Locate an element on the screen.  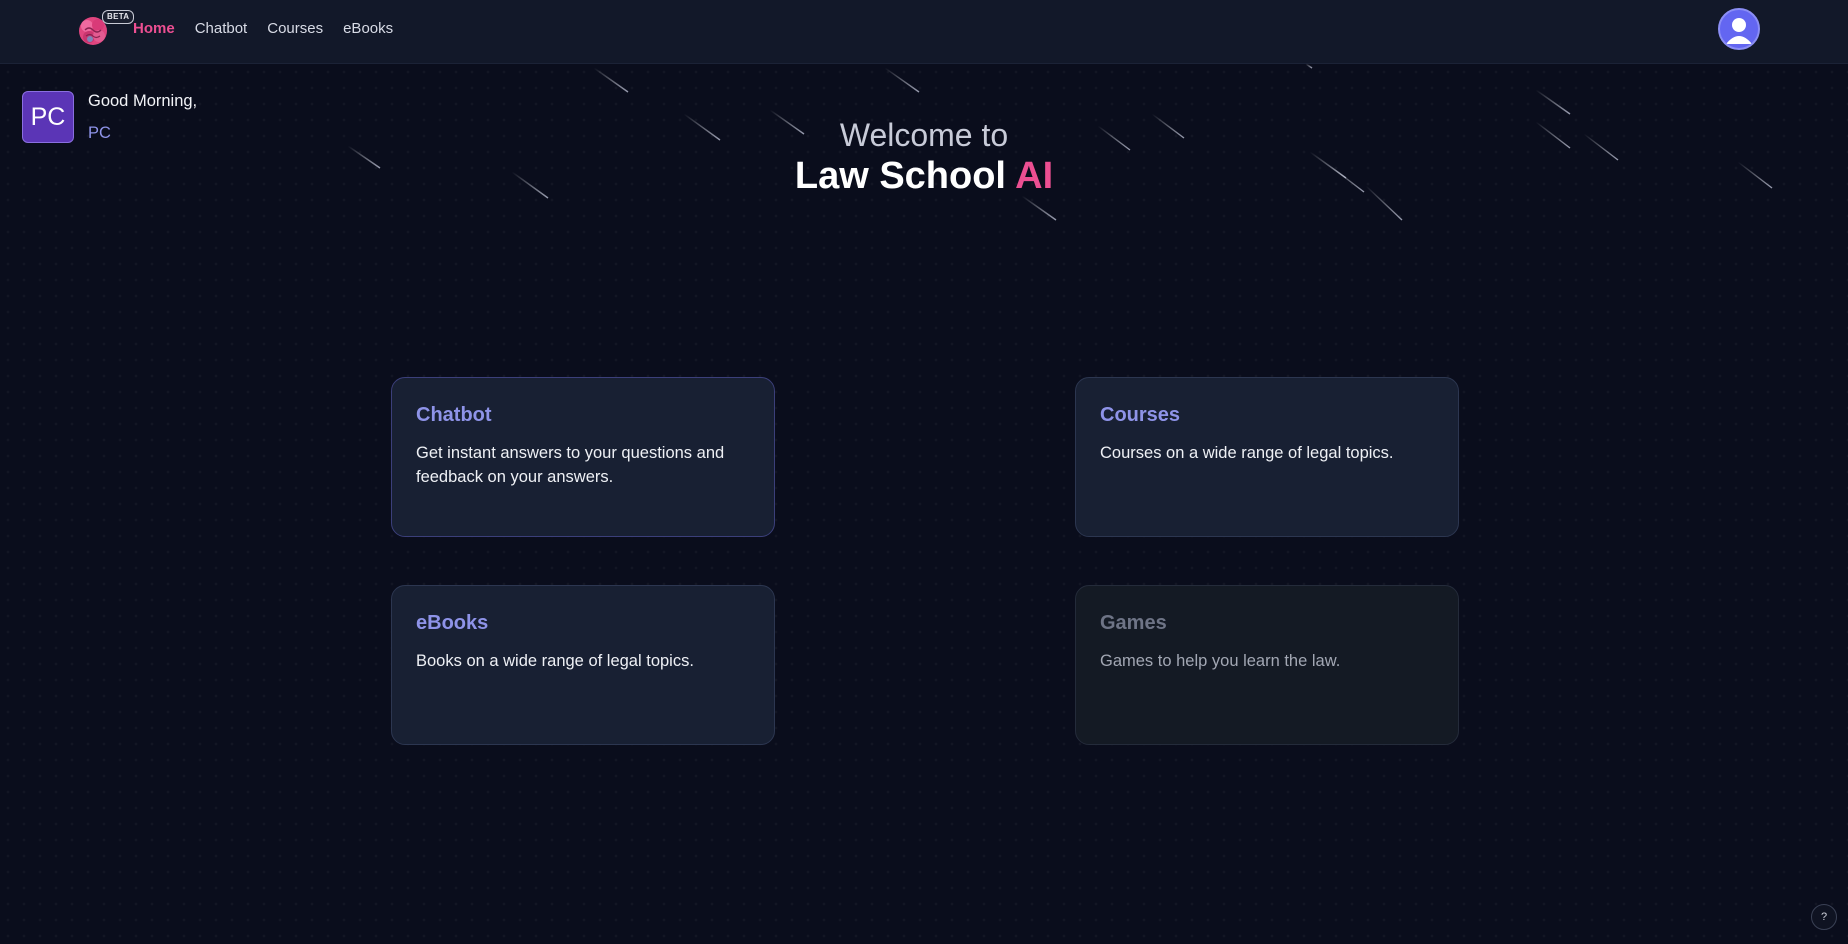
card-description: Games to help you learn the law. is located at coordinates (1220, 661).